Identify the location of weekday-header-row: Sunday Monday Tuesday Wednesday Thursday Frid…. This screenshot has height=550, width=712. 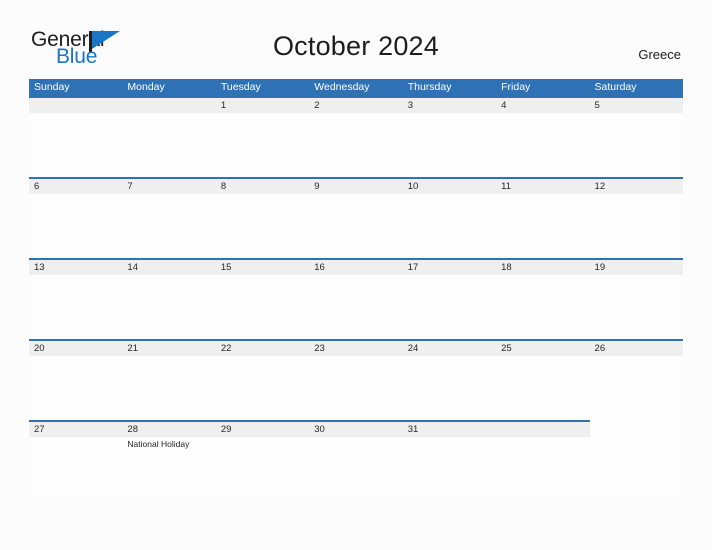
(356, 87).